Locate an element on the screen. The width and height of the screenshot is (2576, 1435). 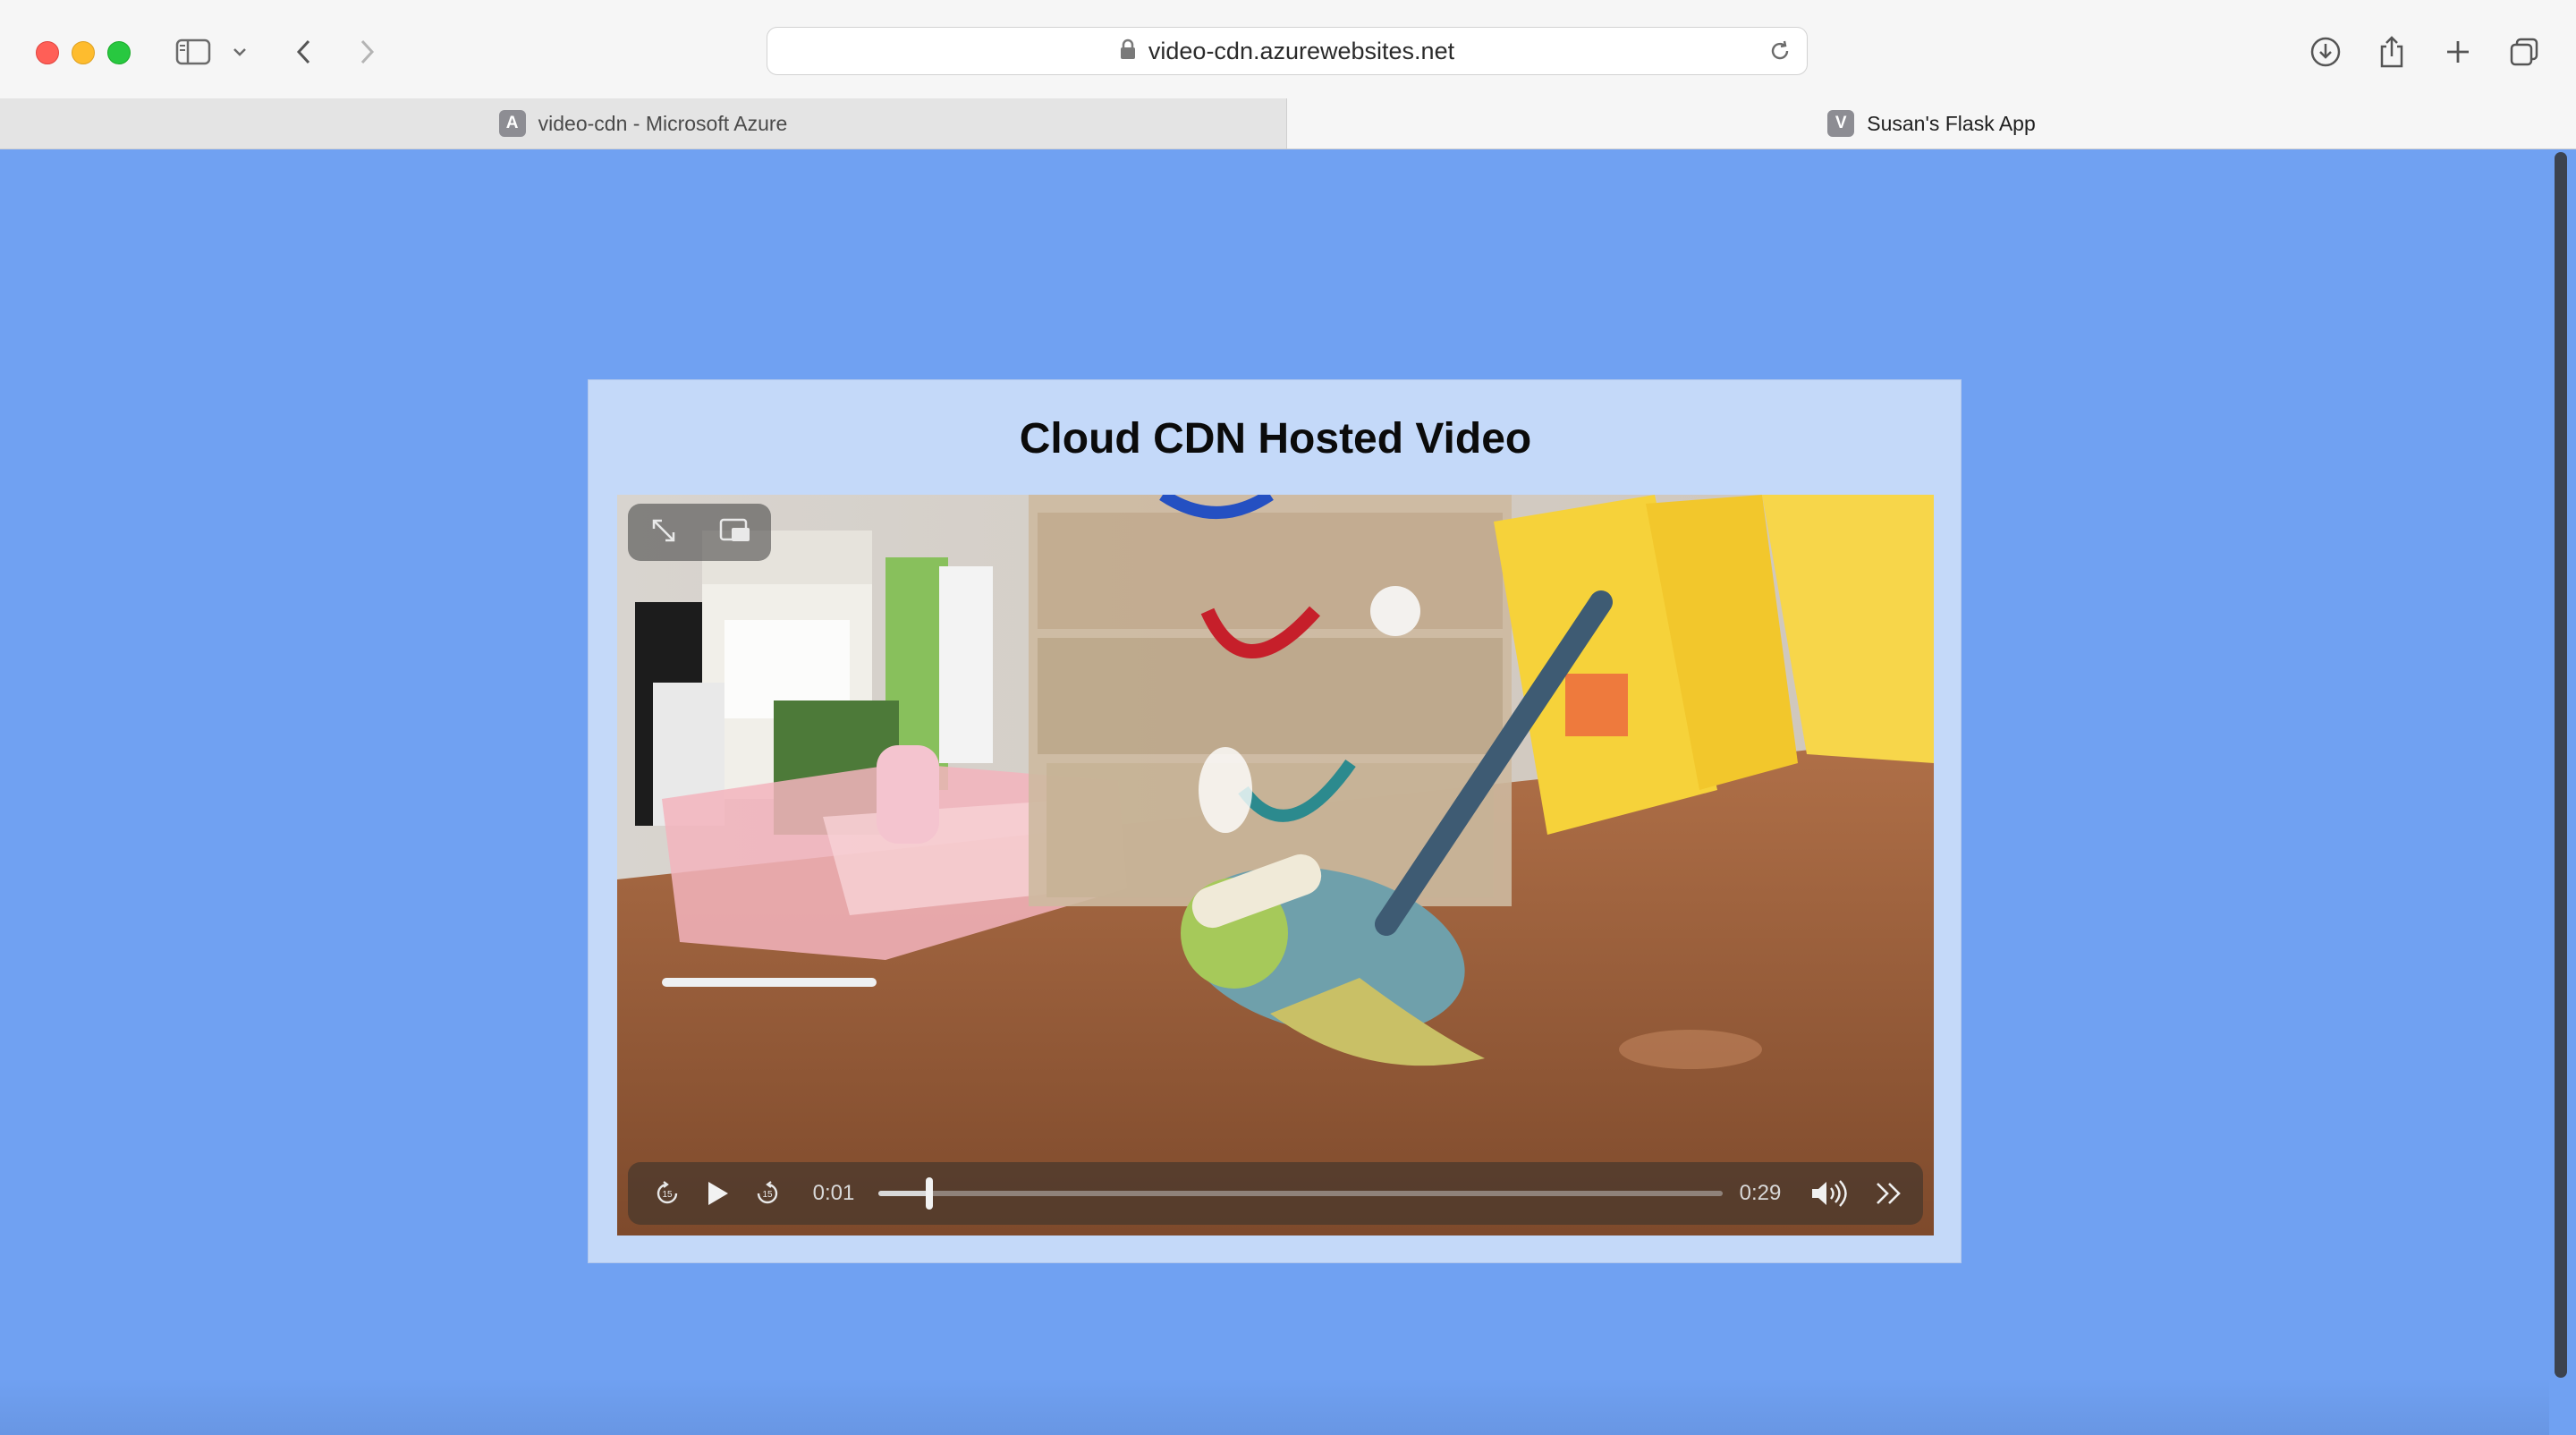
fullscreen-icon is located at coordinates (663, 532).